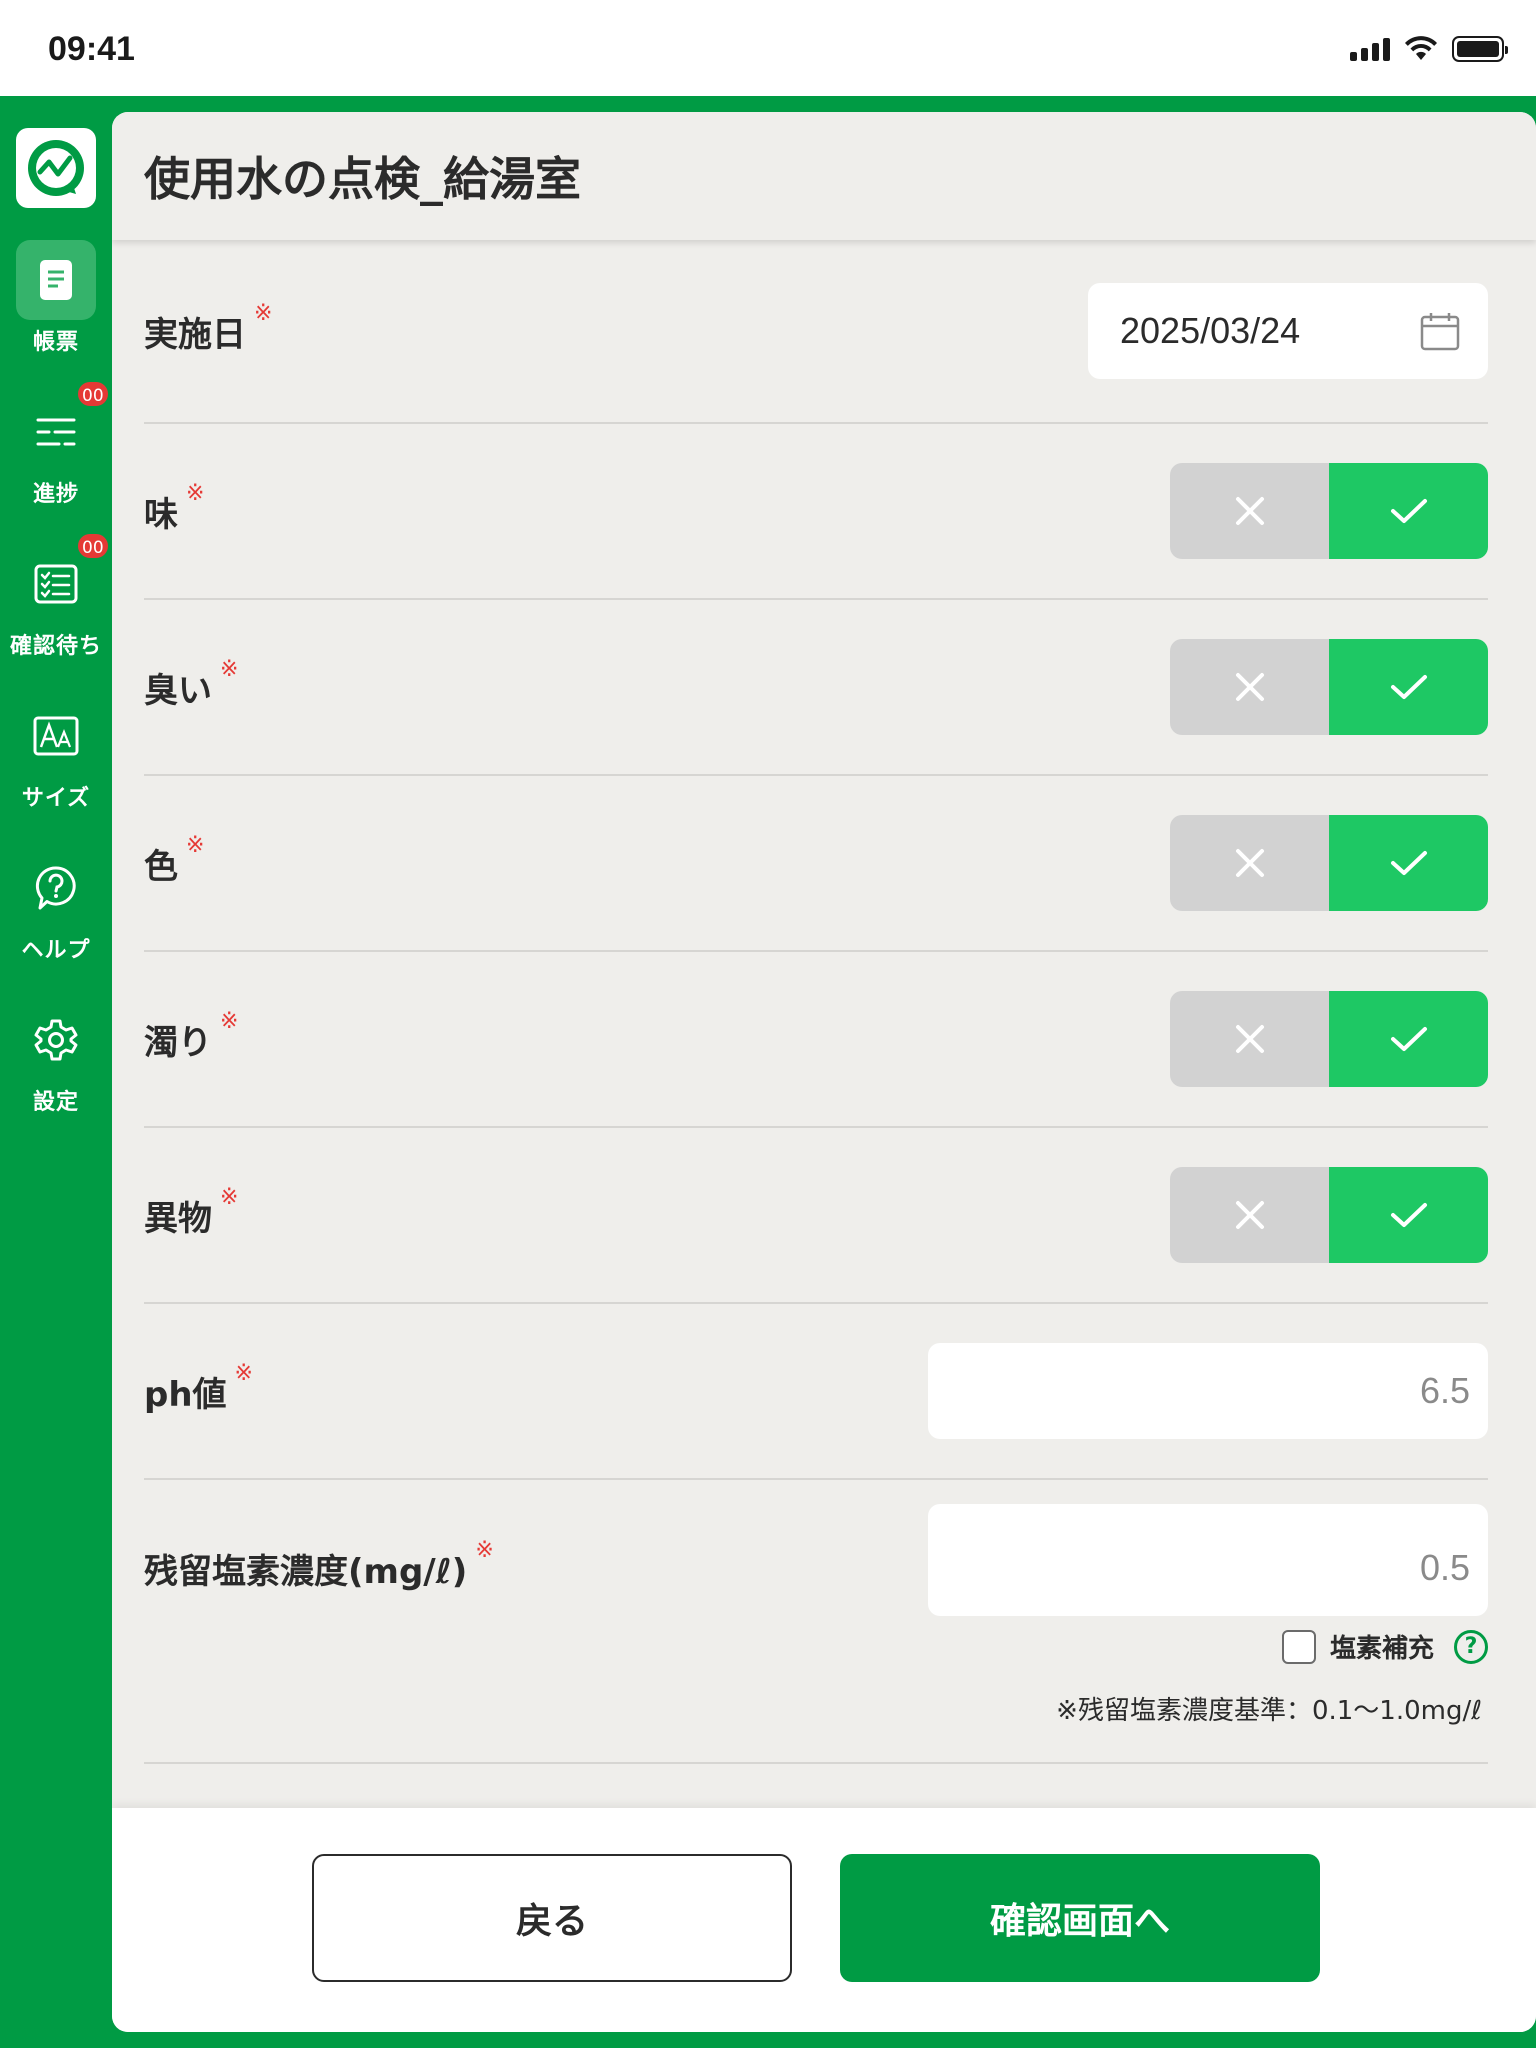 The height and width of the screenshot is (2048, 1536). I want to click on form-row-date: 実施日 ※ 2025/03/24, so click(816, 332).